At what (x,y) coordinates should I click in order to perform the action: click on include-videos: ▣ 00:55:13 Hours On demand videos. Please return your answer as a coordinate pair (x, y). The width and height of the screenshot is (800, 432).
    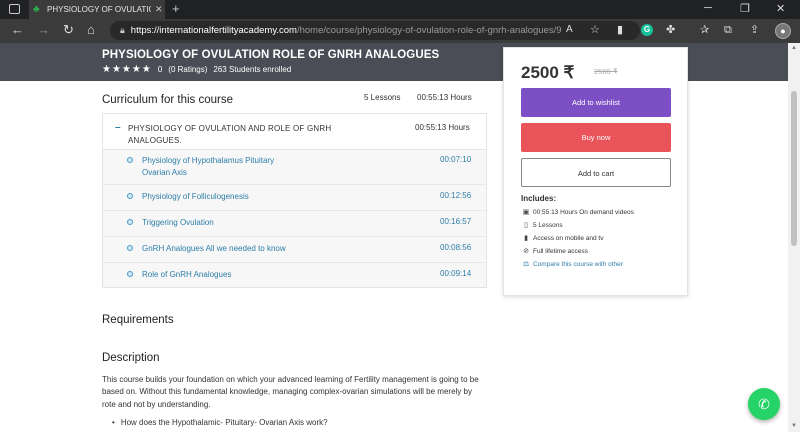
    Looking at the image, I should click on (578, 212).